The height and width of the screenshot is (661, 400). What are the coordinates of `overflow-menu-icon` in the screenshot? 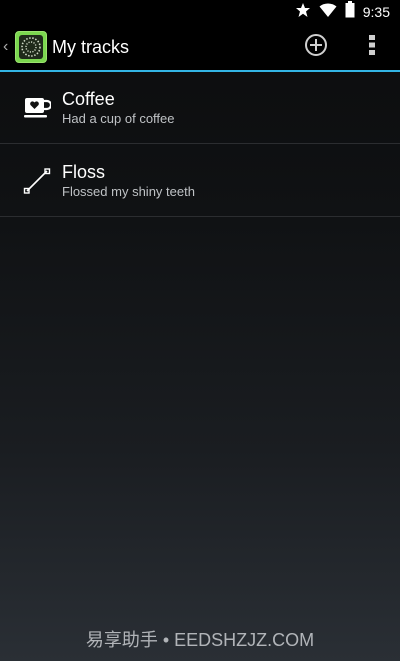 It's located at (372, 47).